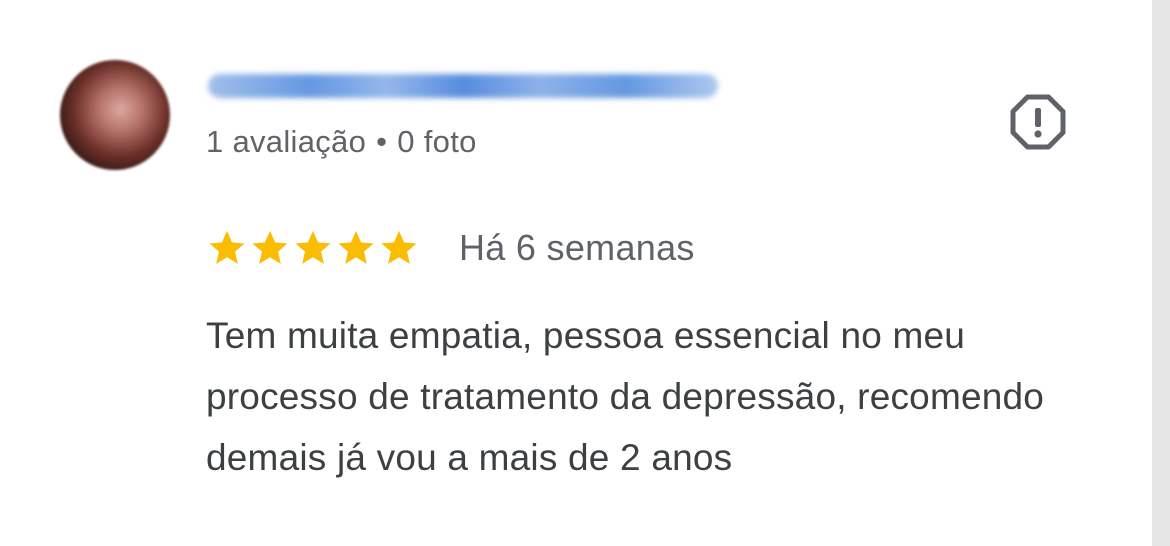 This screenshot has height=546, width=1170. I want to click on scrollbar-track, so click(1161, 273).